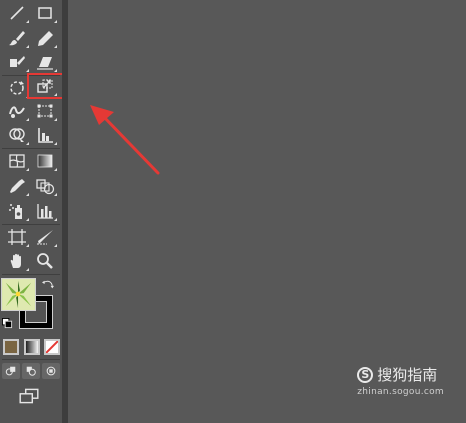  What do you see at coordinates (365, 374) in the screenshot?
I see `sogou-logo-icon: S` at bounding box center [365, 374].